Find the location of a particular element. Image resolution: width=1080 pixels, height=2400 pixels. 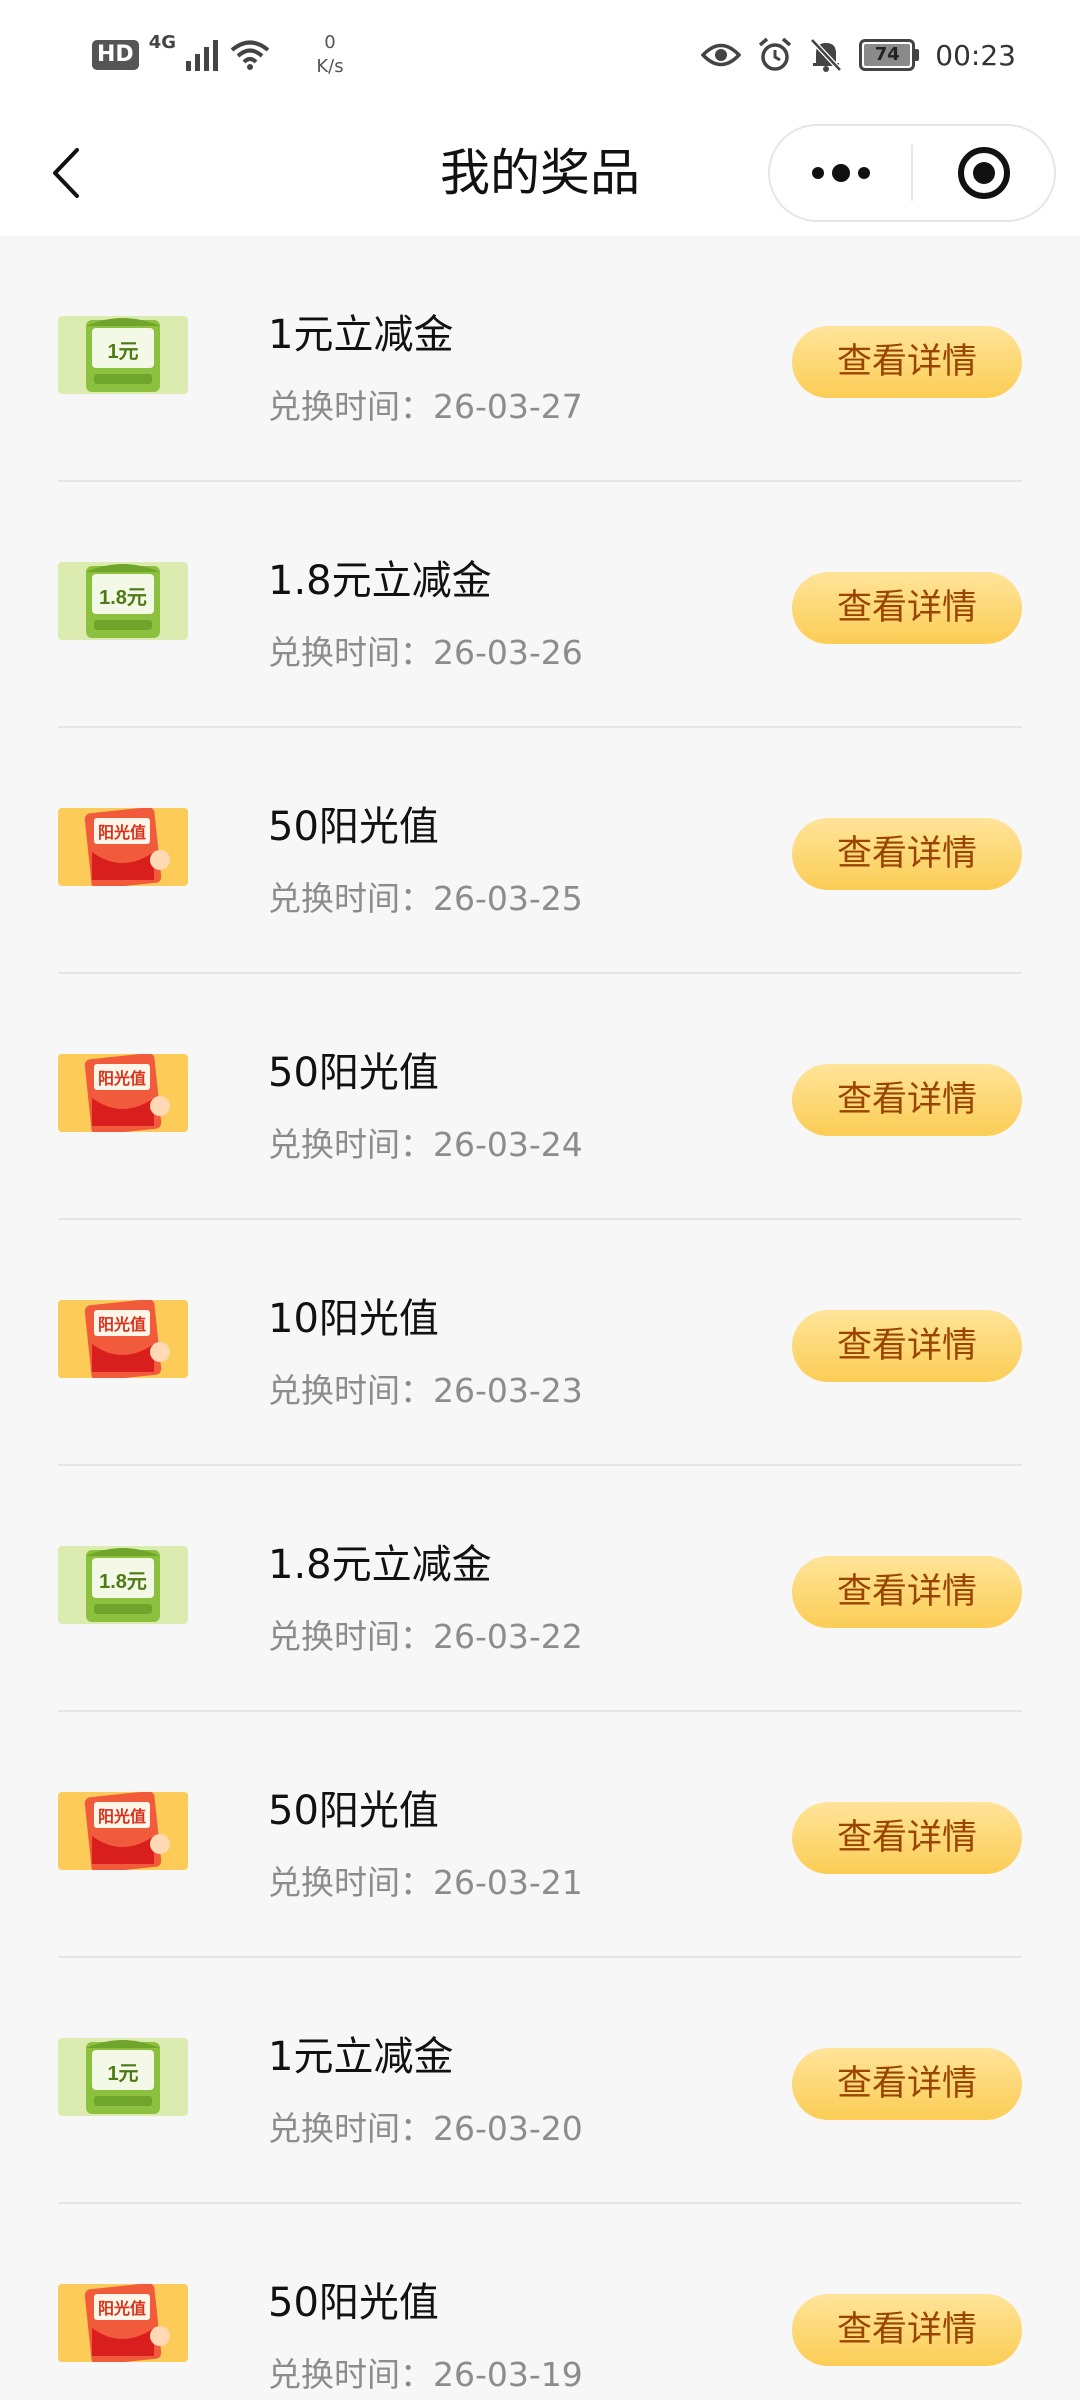

target-close-icon is located at coordinates (983, 173).